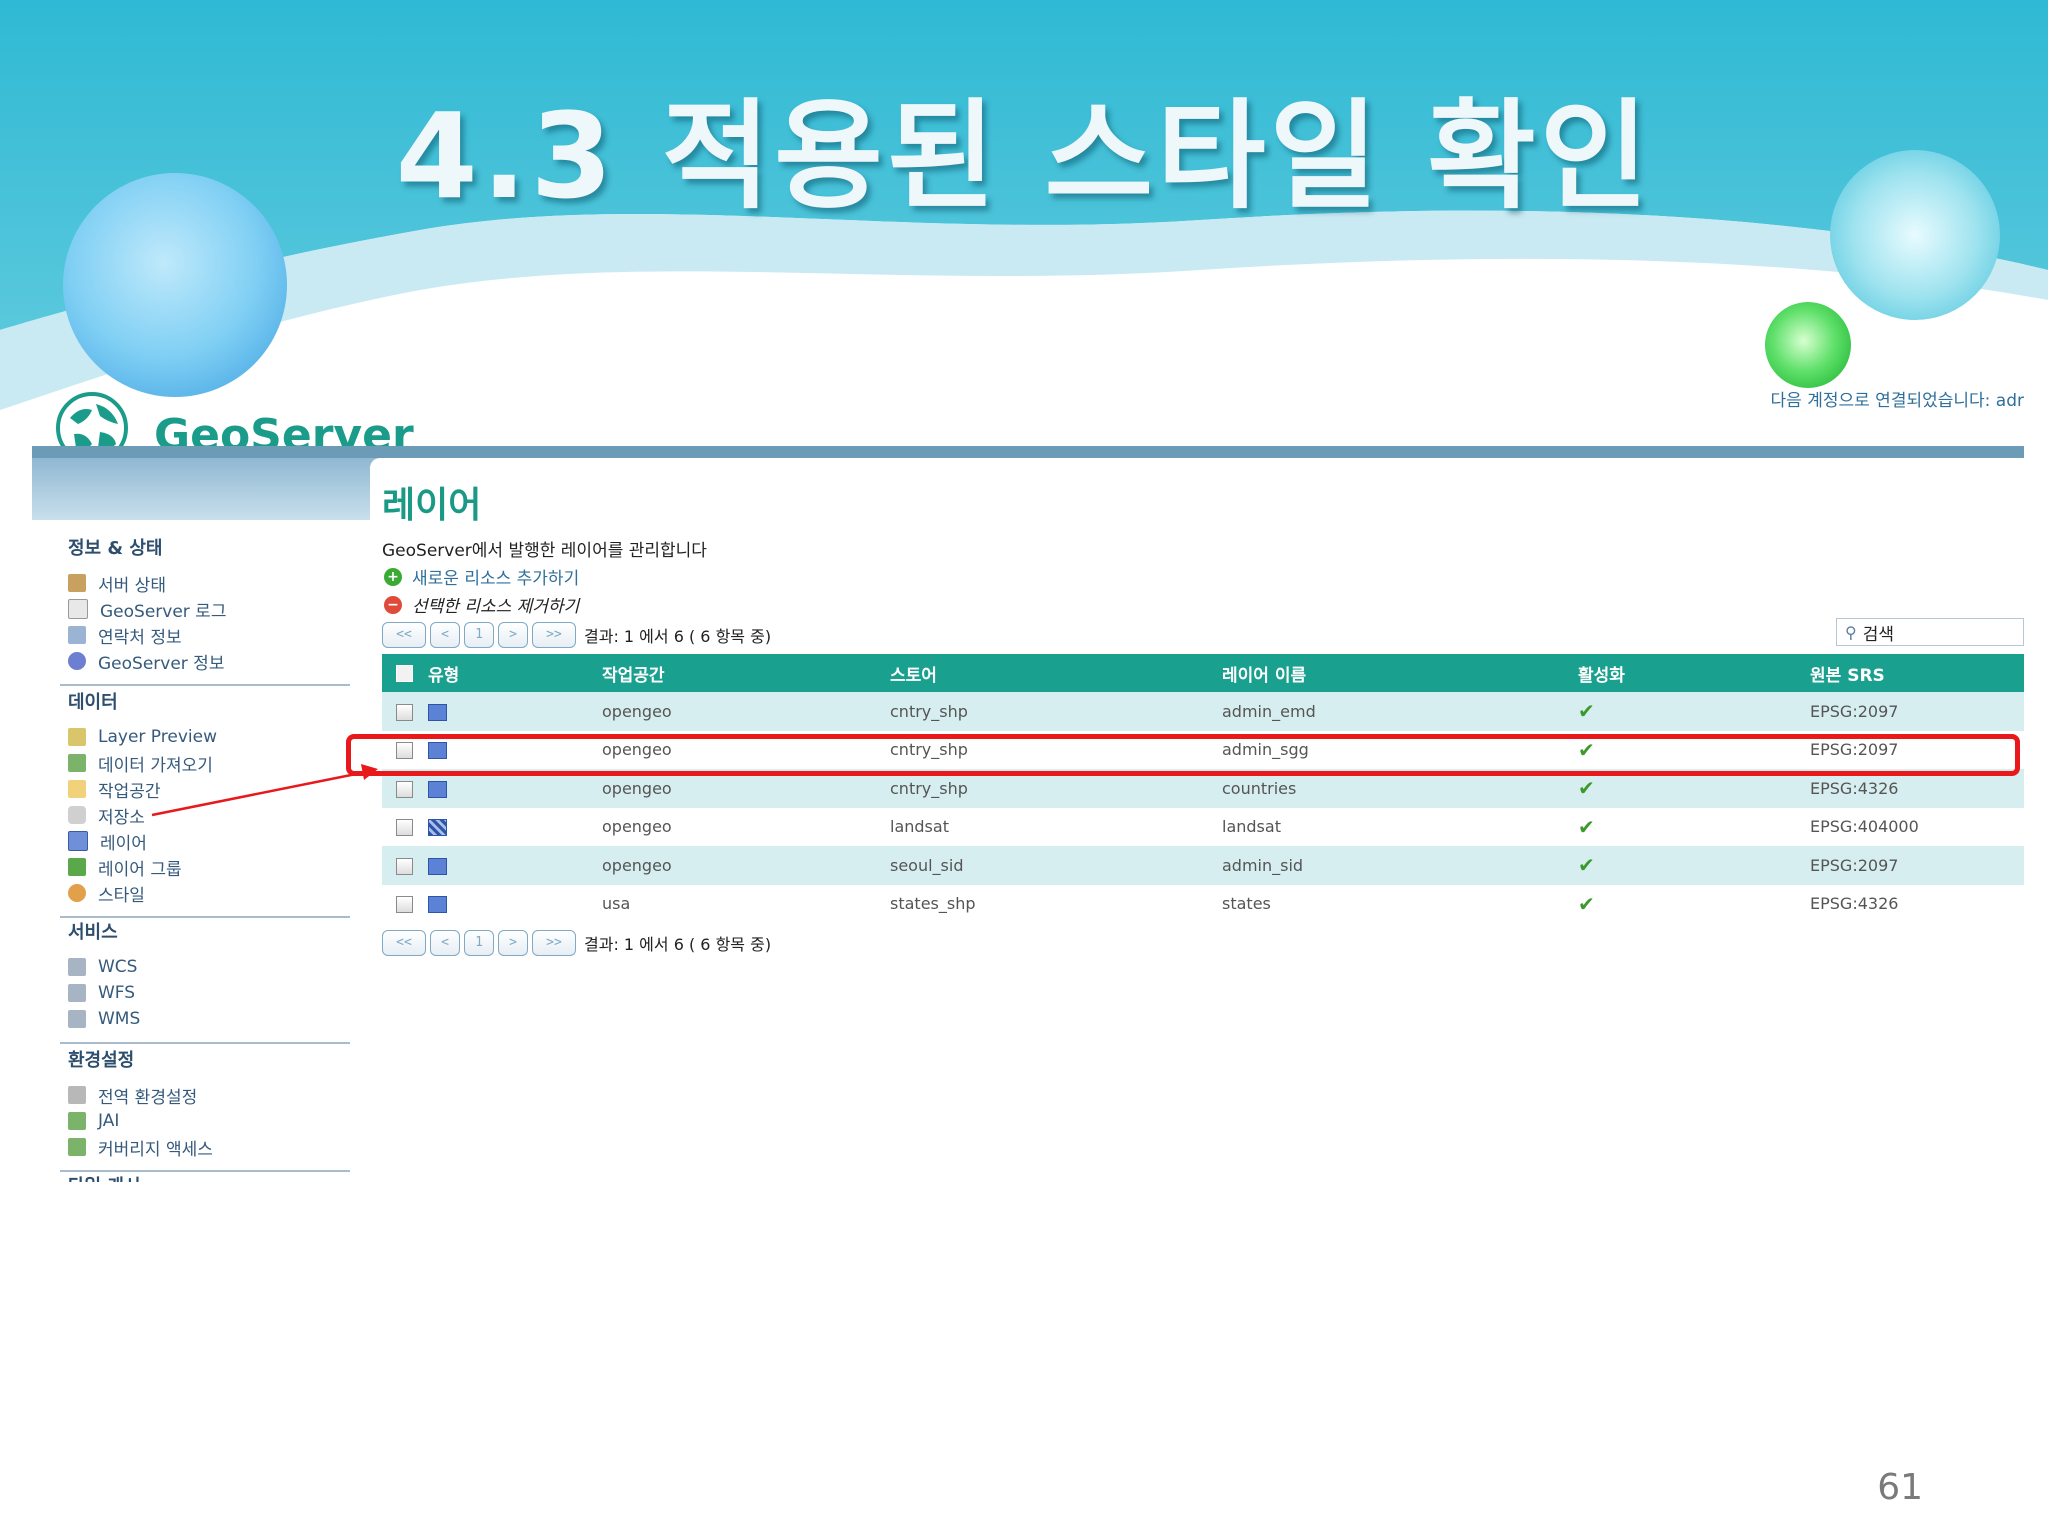 The image size is (2048, 1536). I want to click on column-header-store: 스토어, so click(1056, 673).